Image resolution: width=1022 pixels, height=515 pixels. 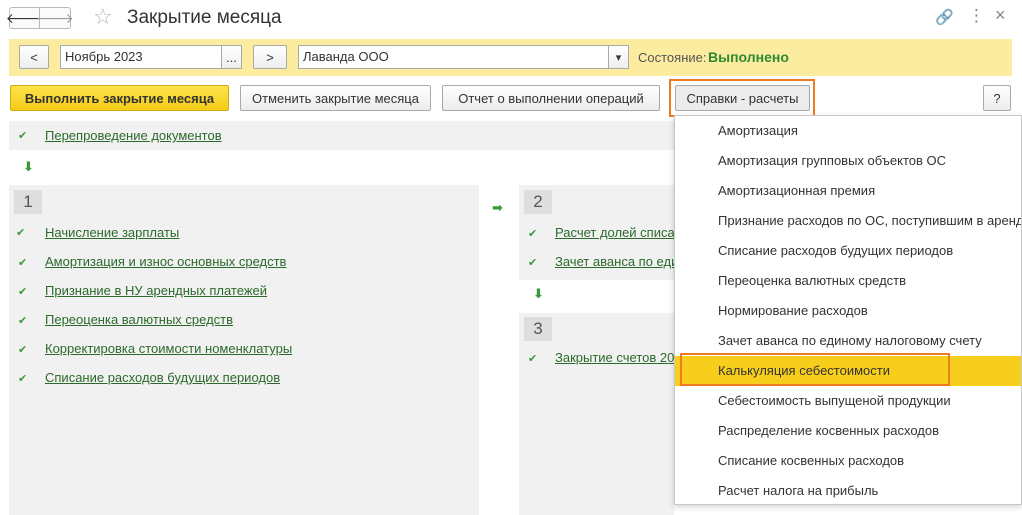 I want to click on link-icon: 🔗, so click(x=944, y=17).